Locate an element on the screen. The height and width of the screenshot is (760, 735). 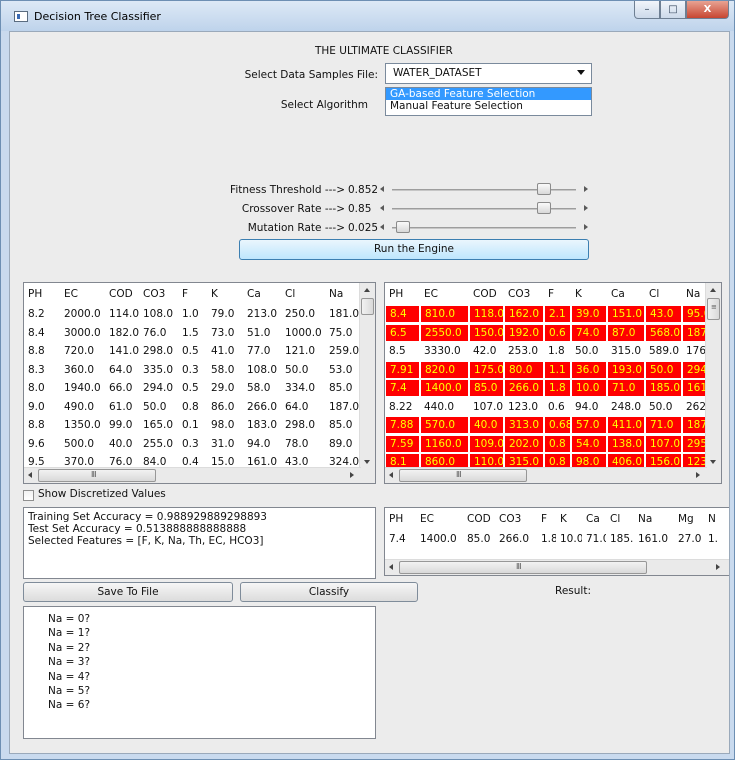
table-cell: 1. is located at coordinates (715, 539).